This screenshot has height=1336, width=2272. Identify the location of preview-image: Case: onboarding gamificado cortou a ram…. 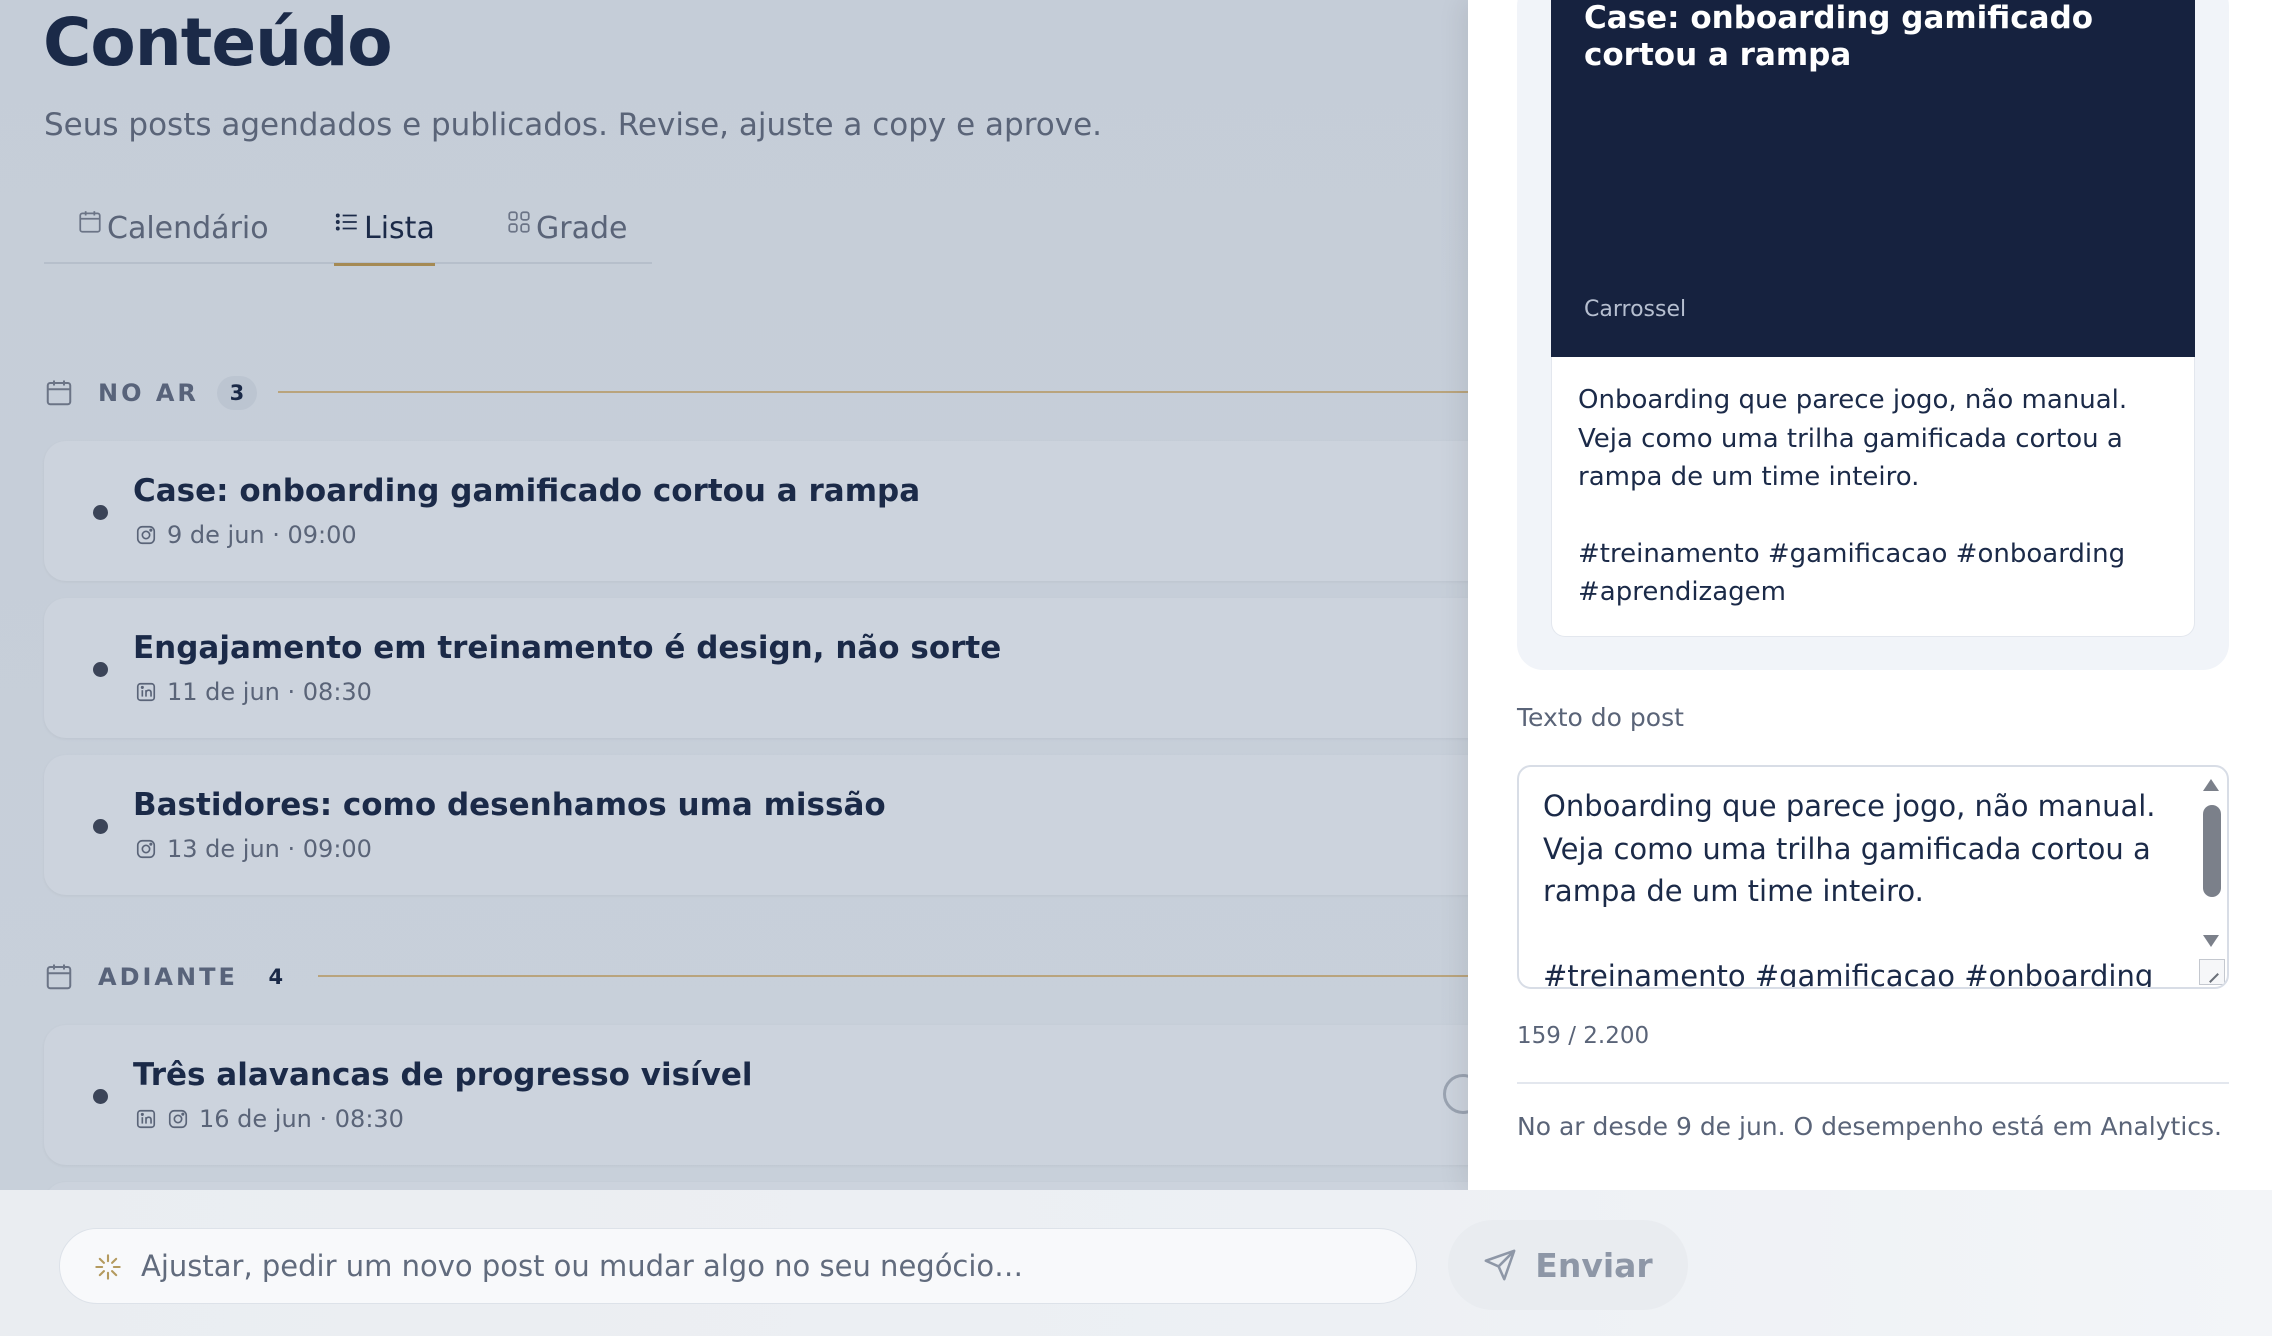
(1873, 178).